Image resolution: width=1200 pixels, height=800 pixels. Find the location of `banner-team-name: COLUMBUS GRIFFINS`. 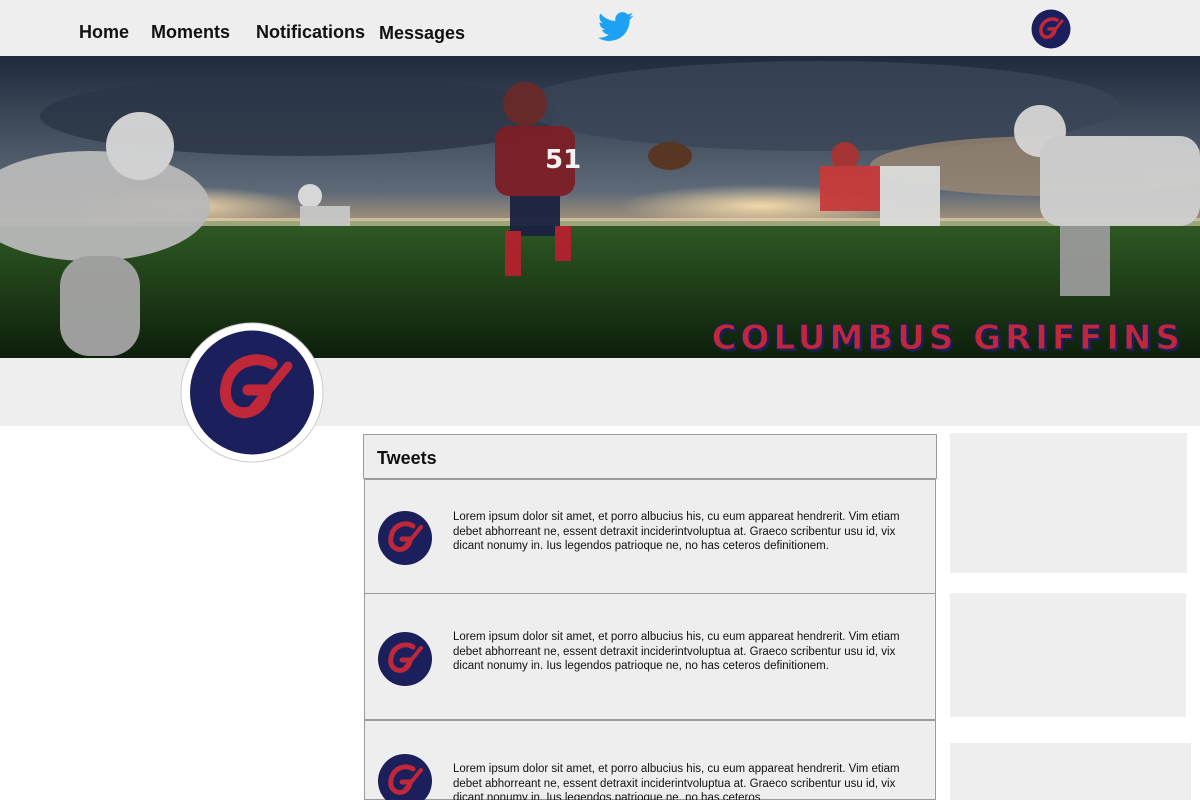

banner-team-name: COLUMBUS GRIFFINS is located at coordinates (947, 338).